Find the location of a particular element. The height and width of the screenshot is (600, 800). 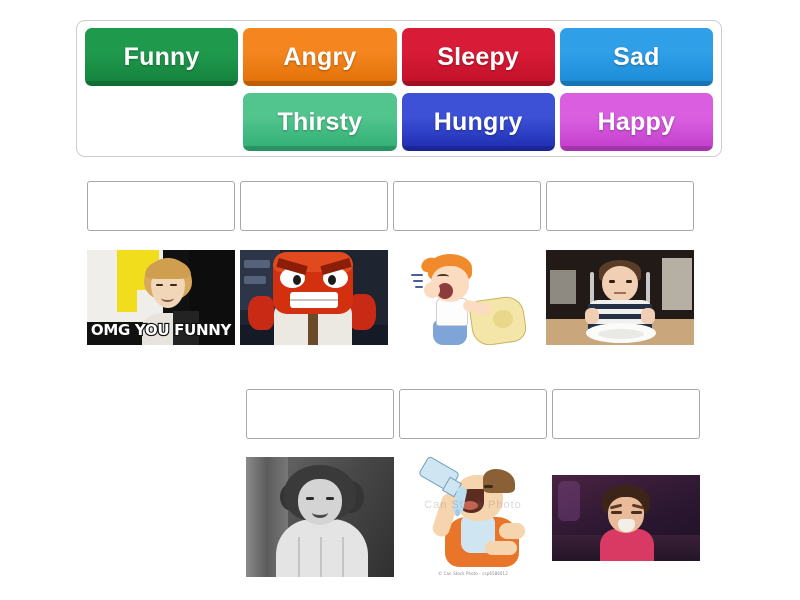

happy-smile is located at coordinates (320, 512).